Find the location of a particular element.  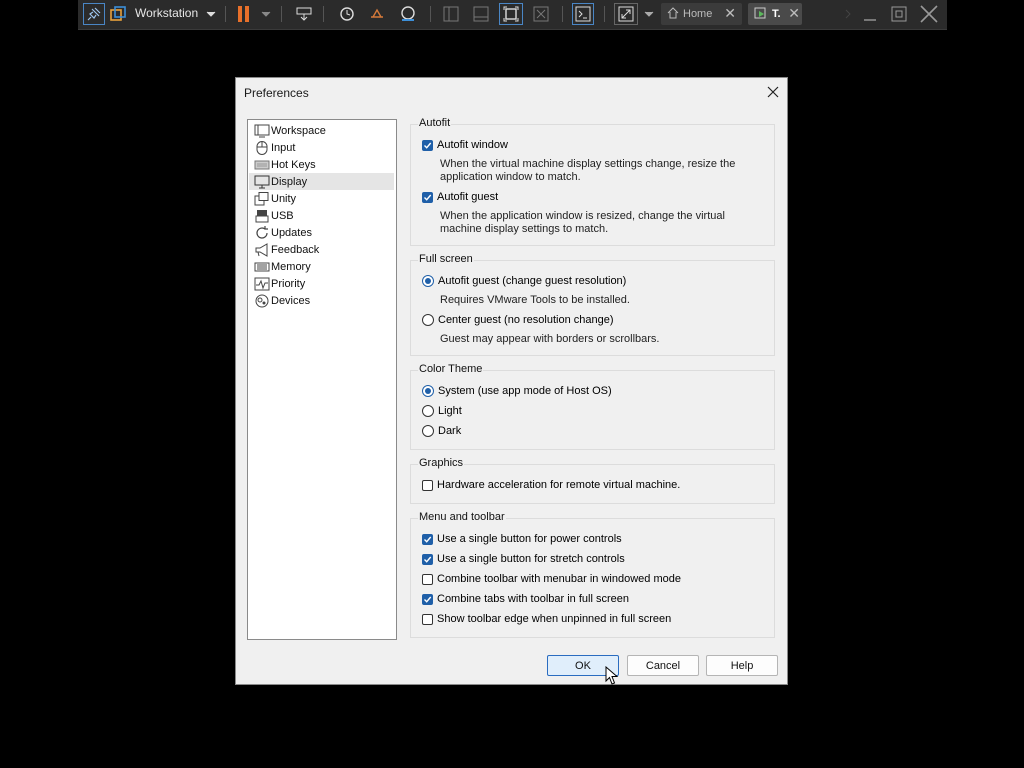

nav-item-memory: Memory is located at coordinates (321, 266).